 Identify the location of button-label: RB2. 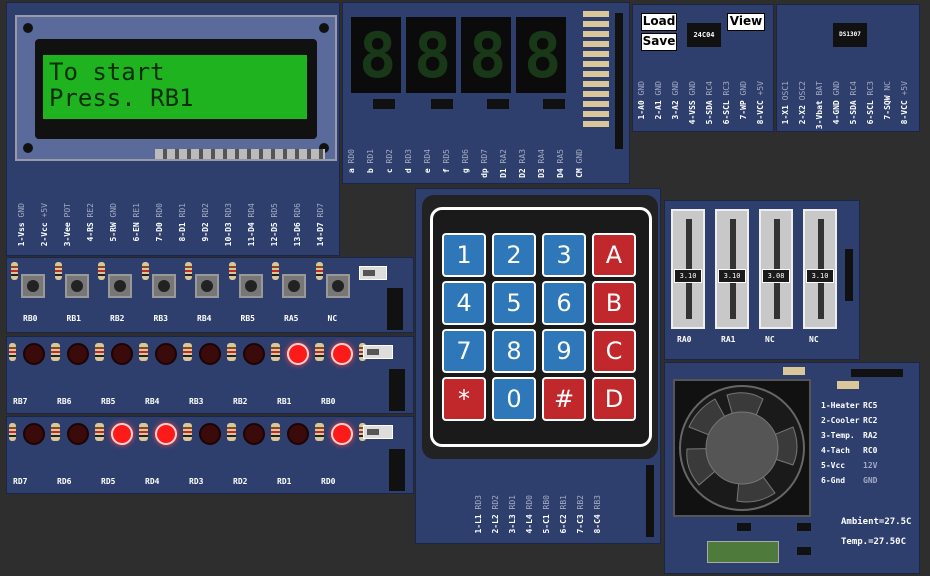
(117, 318).